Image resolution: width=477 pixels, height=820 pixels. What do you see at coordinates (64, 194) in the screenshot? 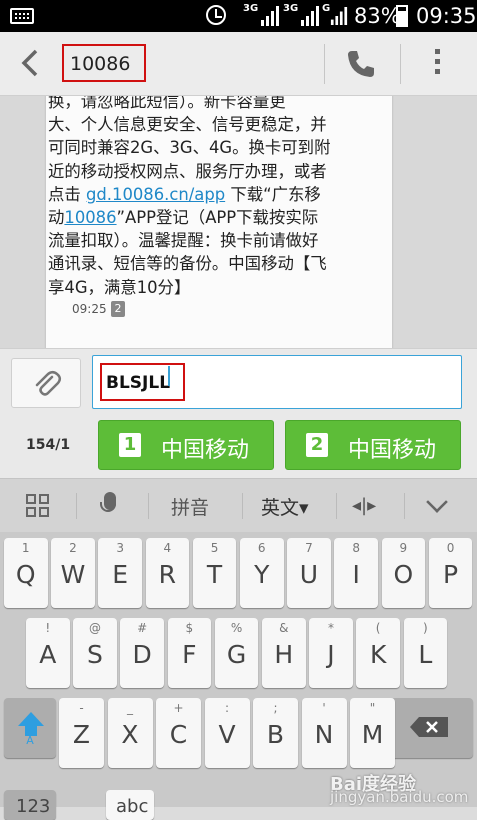
I see `message-text-fragment: 点击` at bounding box center [64, 194].